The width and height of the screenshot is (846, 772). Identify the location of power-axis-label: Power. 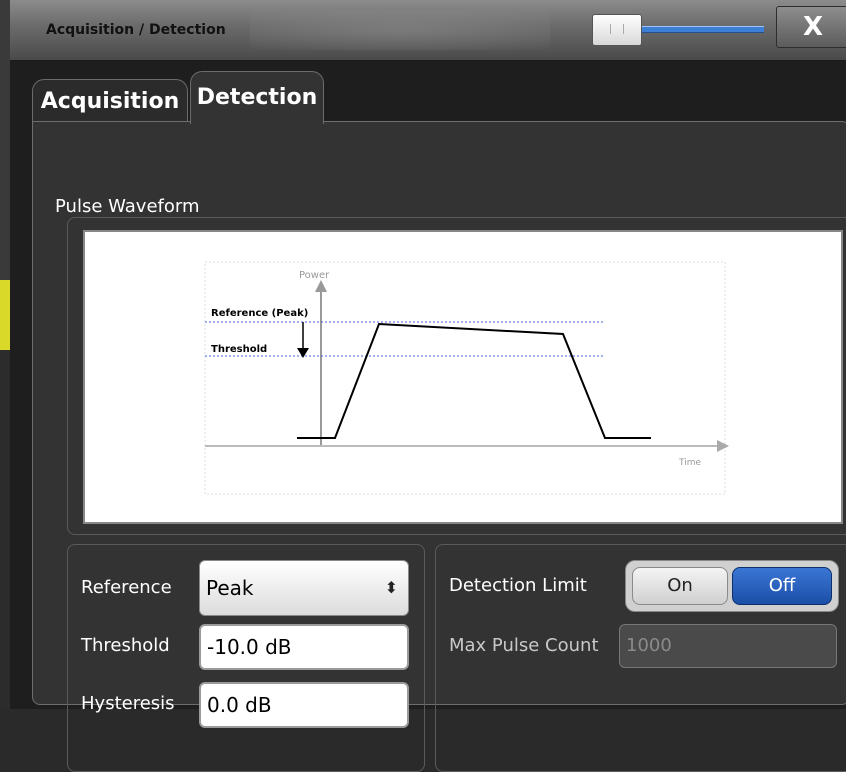
(314, 275).